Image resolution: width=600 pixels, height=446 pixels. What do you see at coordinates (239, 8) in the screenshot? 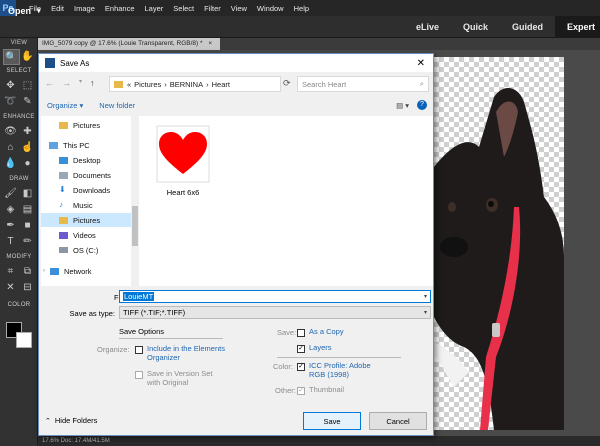
I see `menu-item-view: View` at bounding box center [239, 8].